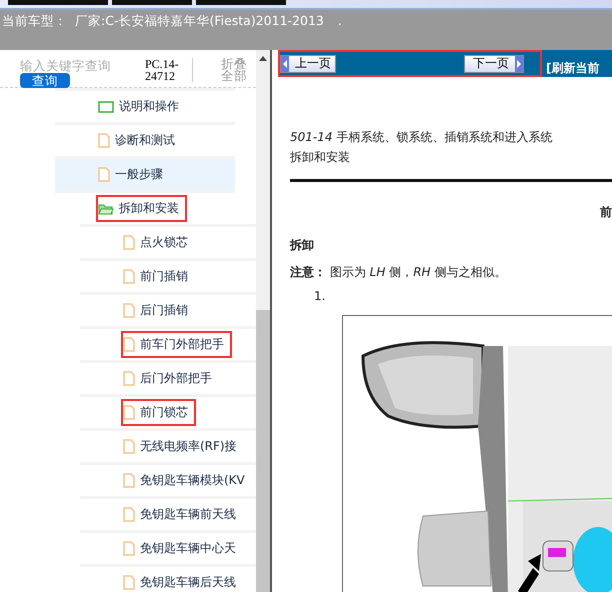 This screenshot has width=612, height=592. Describe the element at coordinates (605, 212) in the screenshot. I see `procedure-title: 前` at that location.